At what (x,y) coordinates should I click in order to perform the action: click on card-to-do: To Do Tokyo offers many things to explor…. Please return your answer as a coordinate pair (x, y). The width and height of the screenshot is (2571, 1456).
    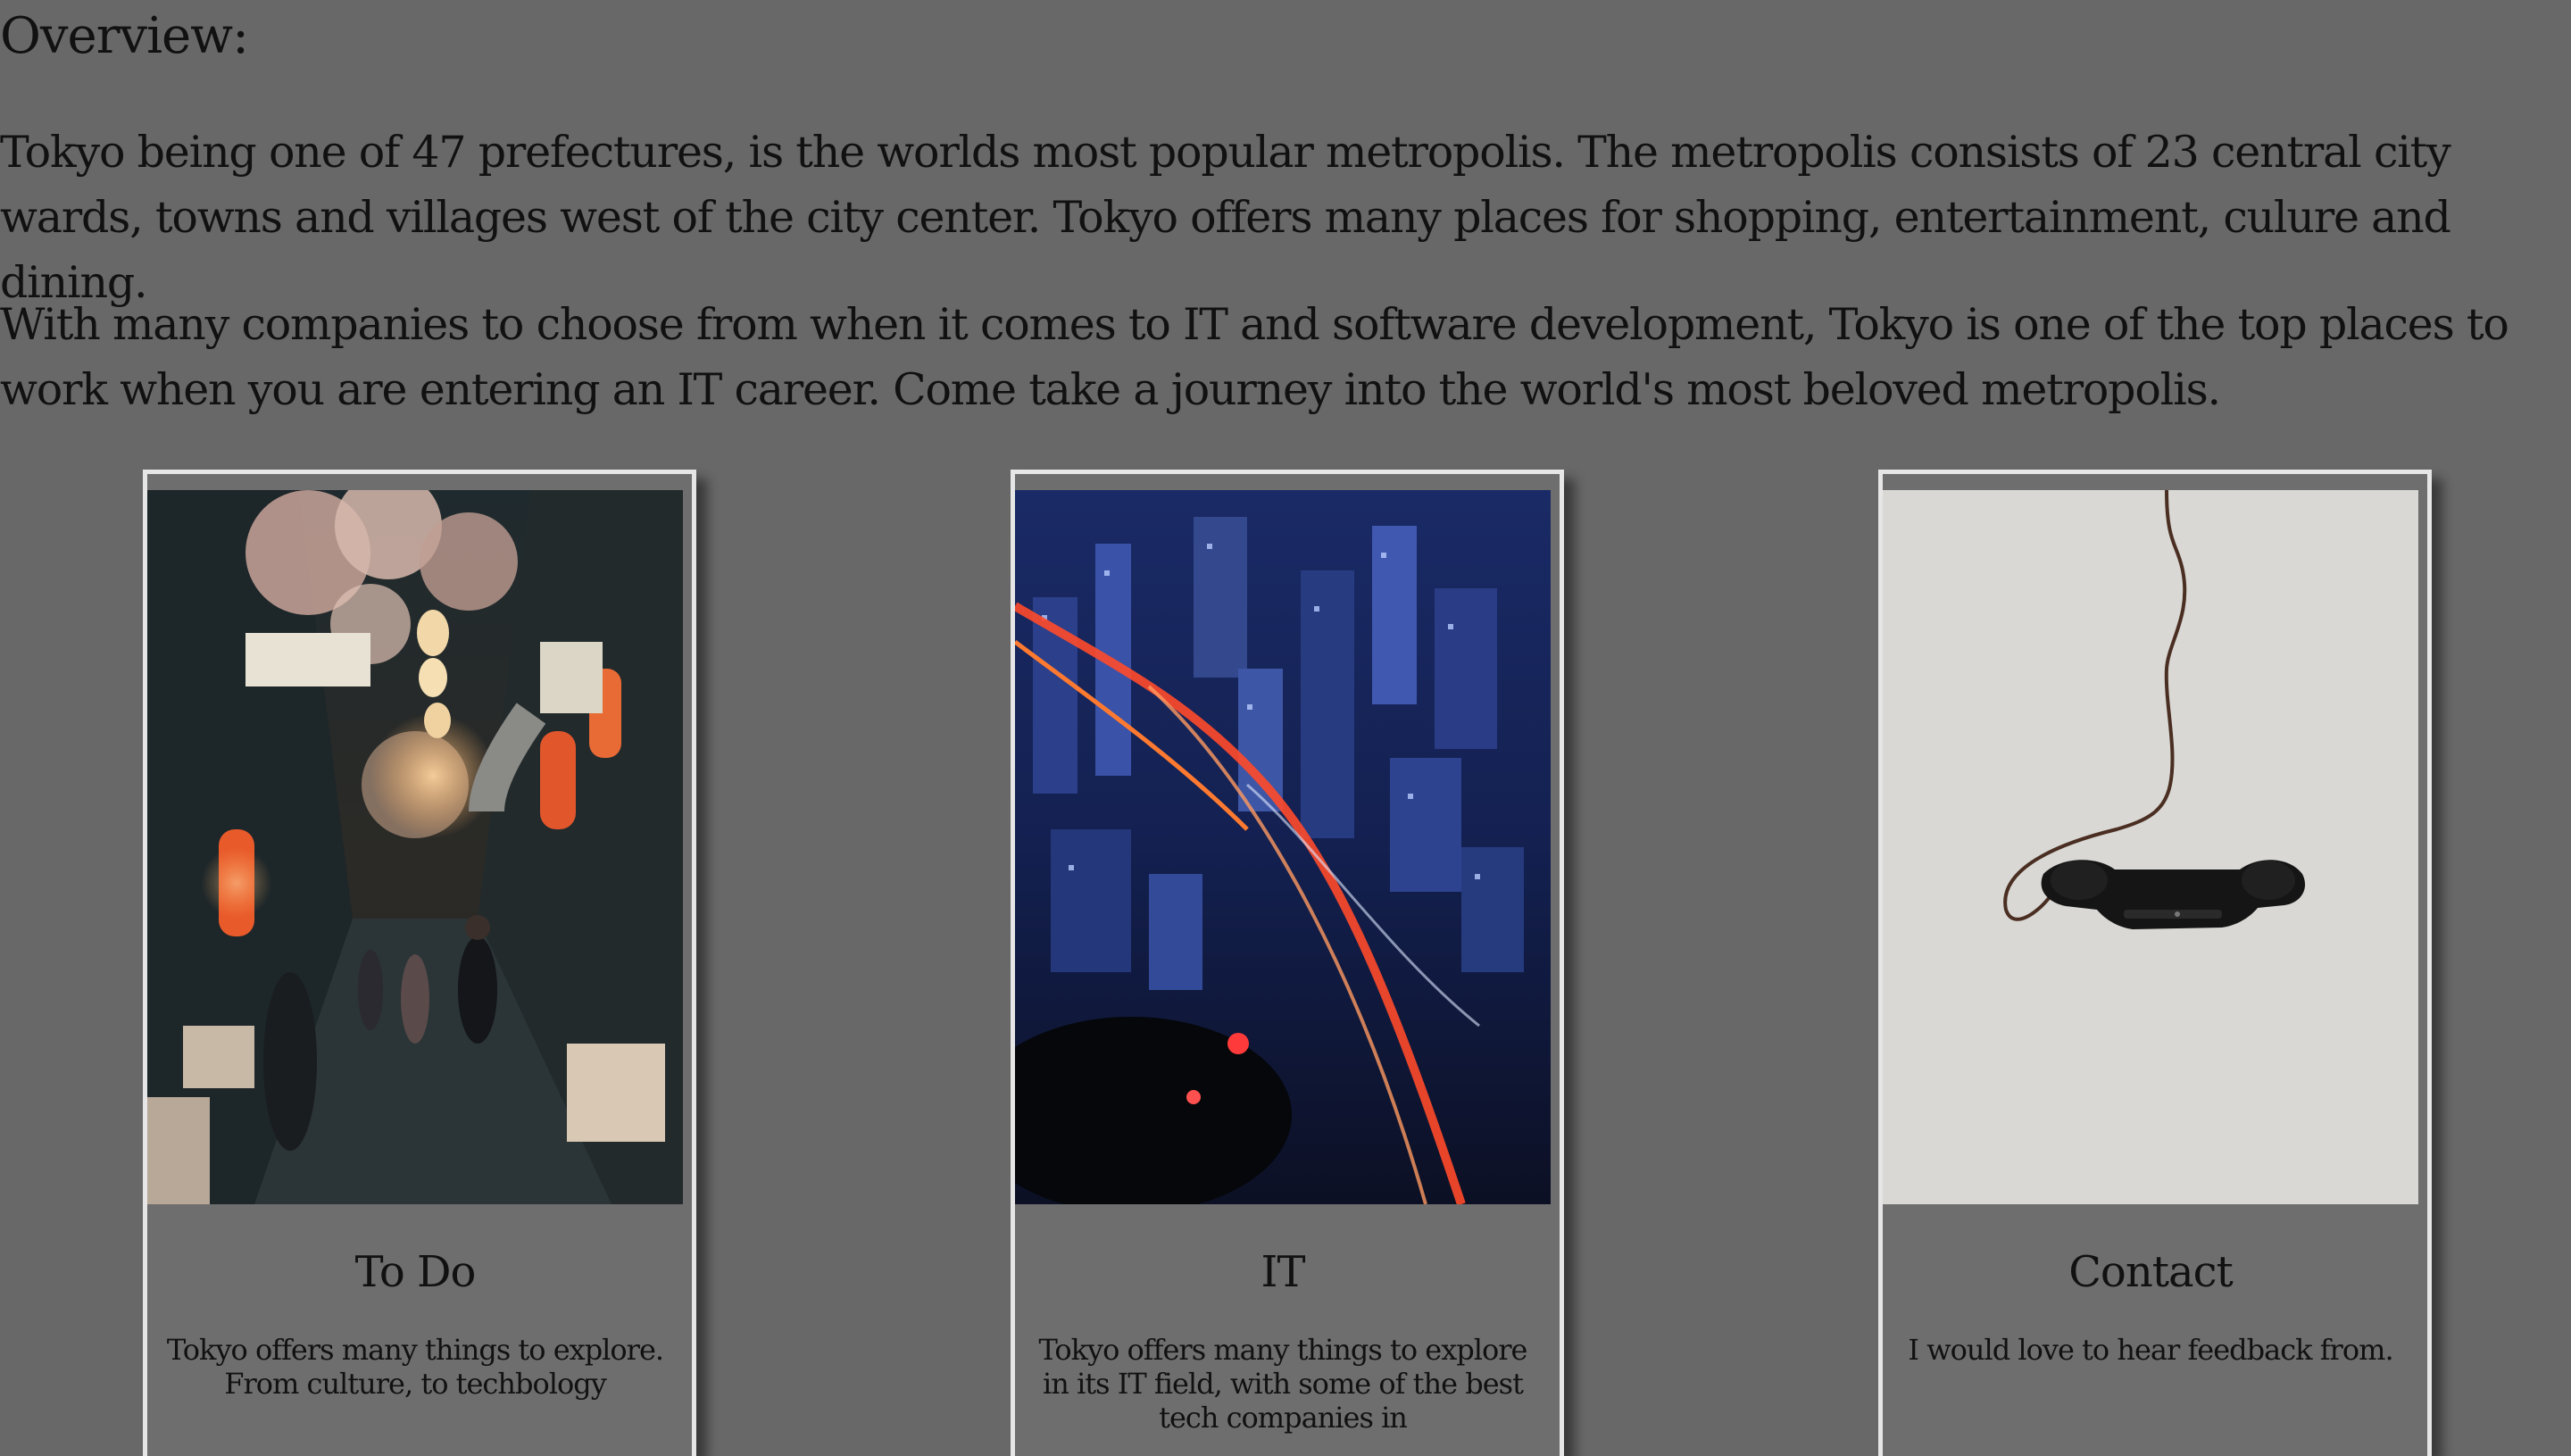
    Looking at the image, I should click on (419, 963).